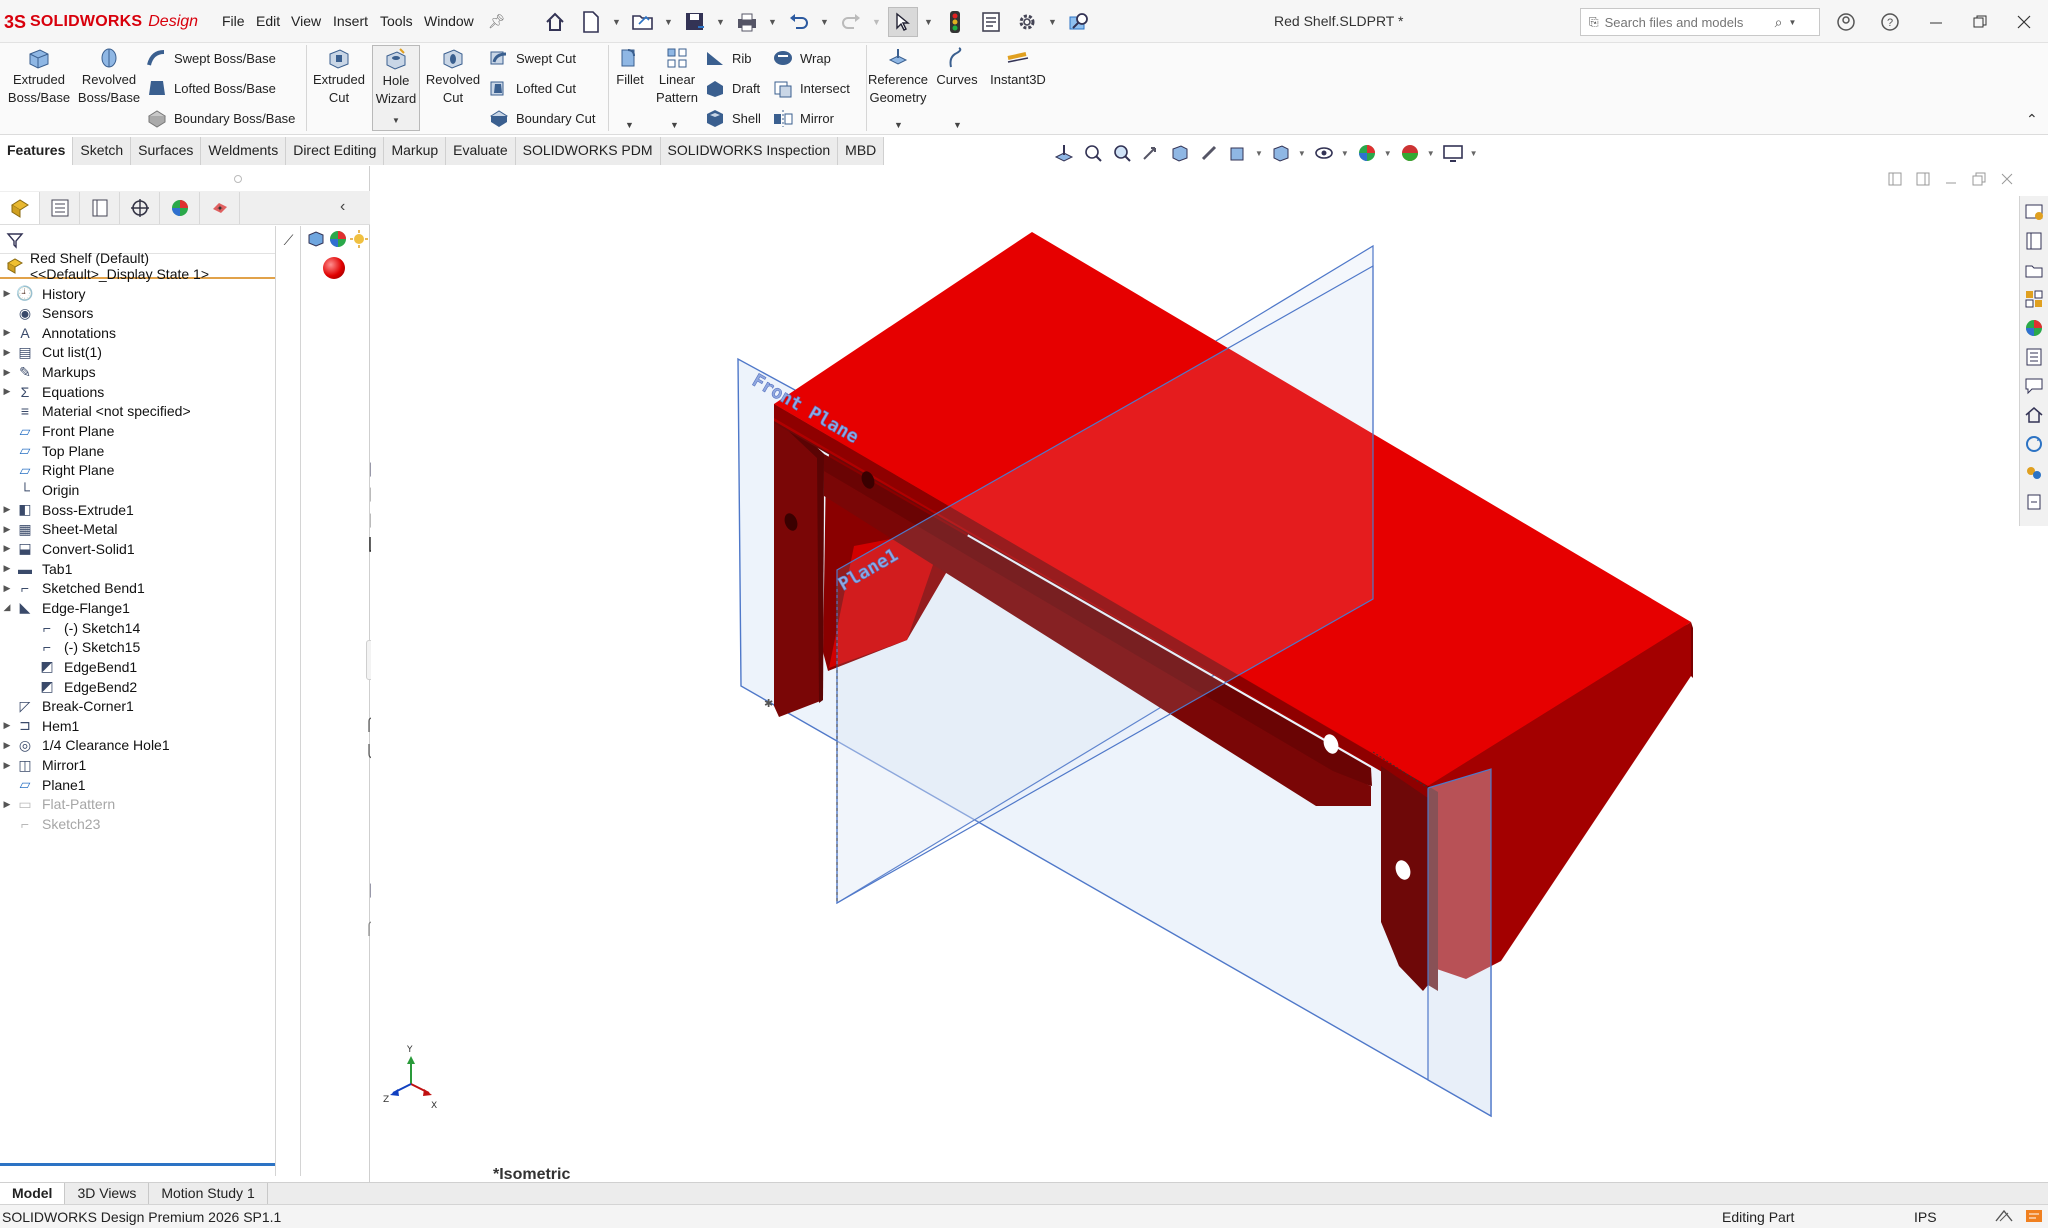  What do you see at coordinates (1980, 22) in the screenshot?
I see `restore-window-icon` at bounding box center [1980, 22].